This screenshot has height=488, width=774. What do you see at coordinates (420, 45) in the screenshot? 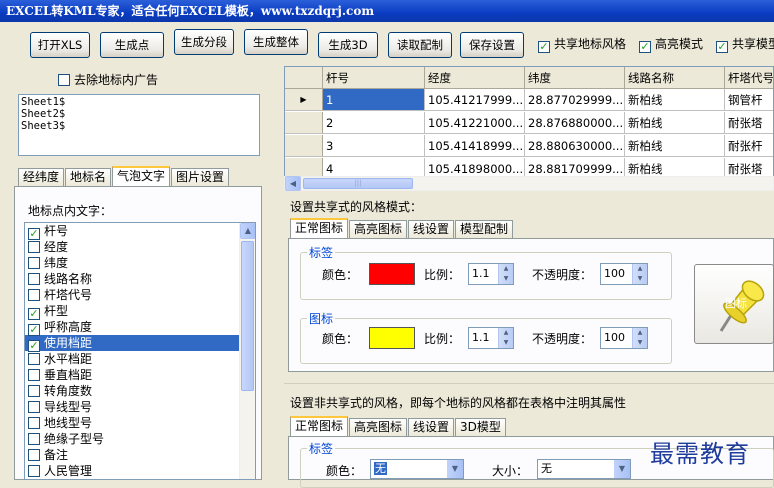
I see `read-config-button: 读取配制` at bounding box center [420, 45].